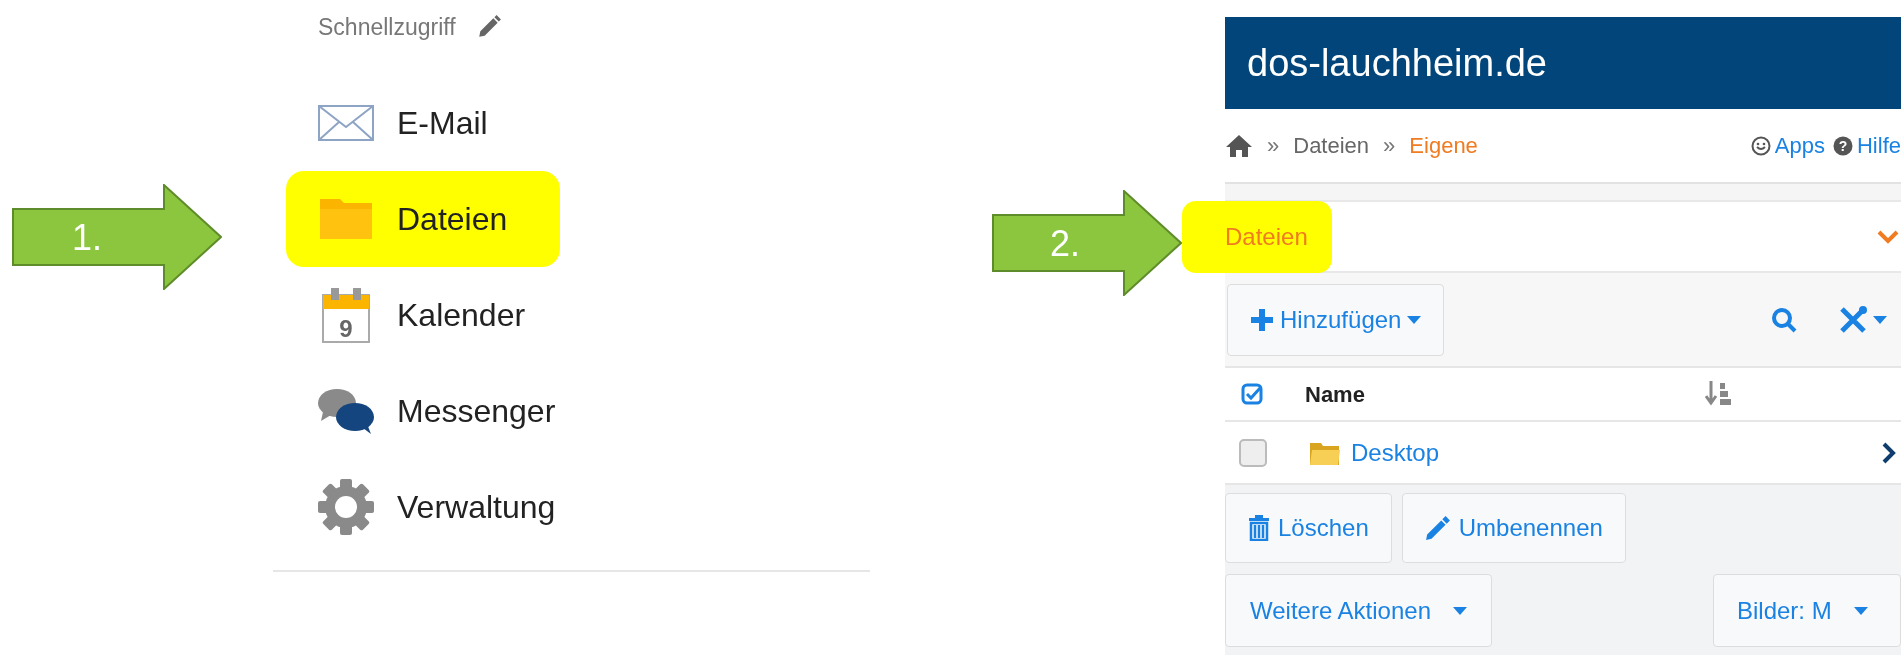 The height and width of the screenshot is (655, 1901). I want to click on chevron-right-icon, so click(1889, 452).